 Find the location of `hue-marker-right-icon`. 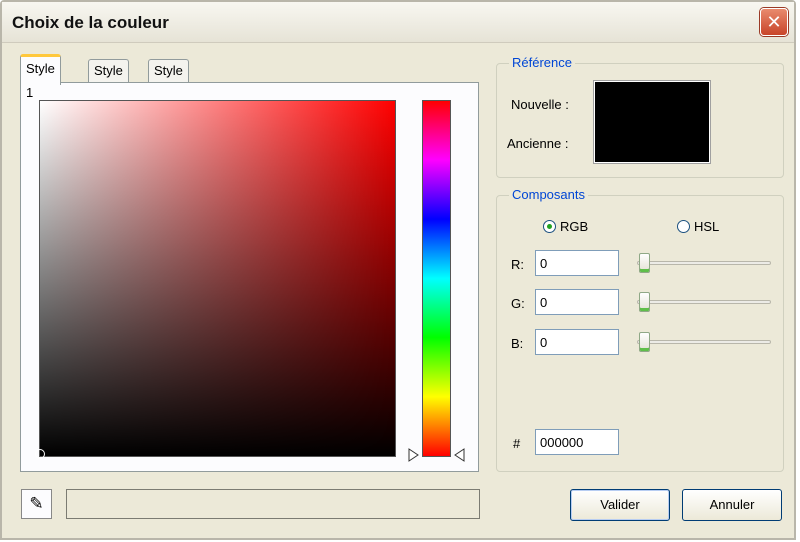

hue-marker-right-icon is located at coordinates (459, 455).